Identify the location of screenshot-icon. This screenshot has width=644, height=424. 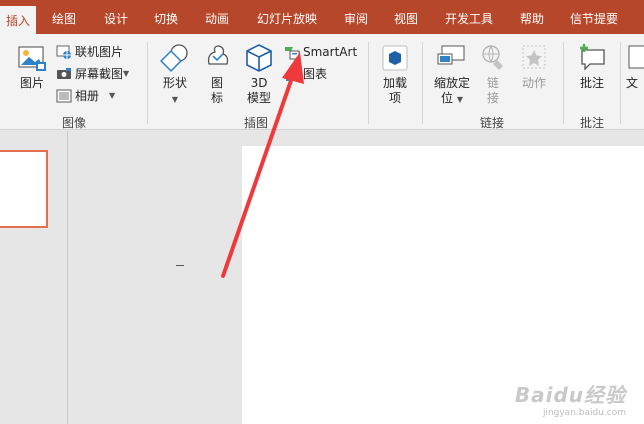
(64, 73).